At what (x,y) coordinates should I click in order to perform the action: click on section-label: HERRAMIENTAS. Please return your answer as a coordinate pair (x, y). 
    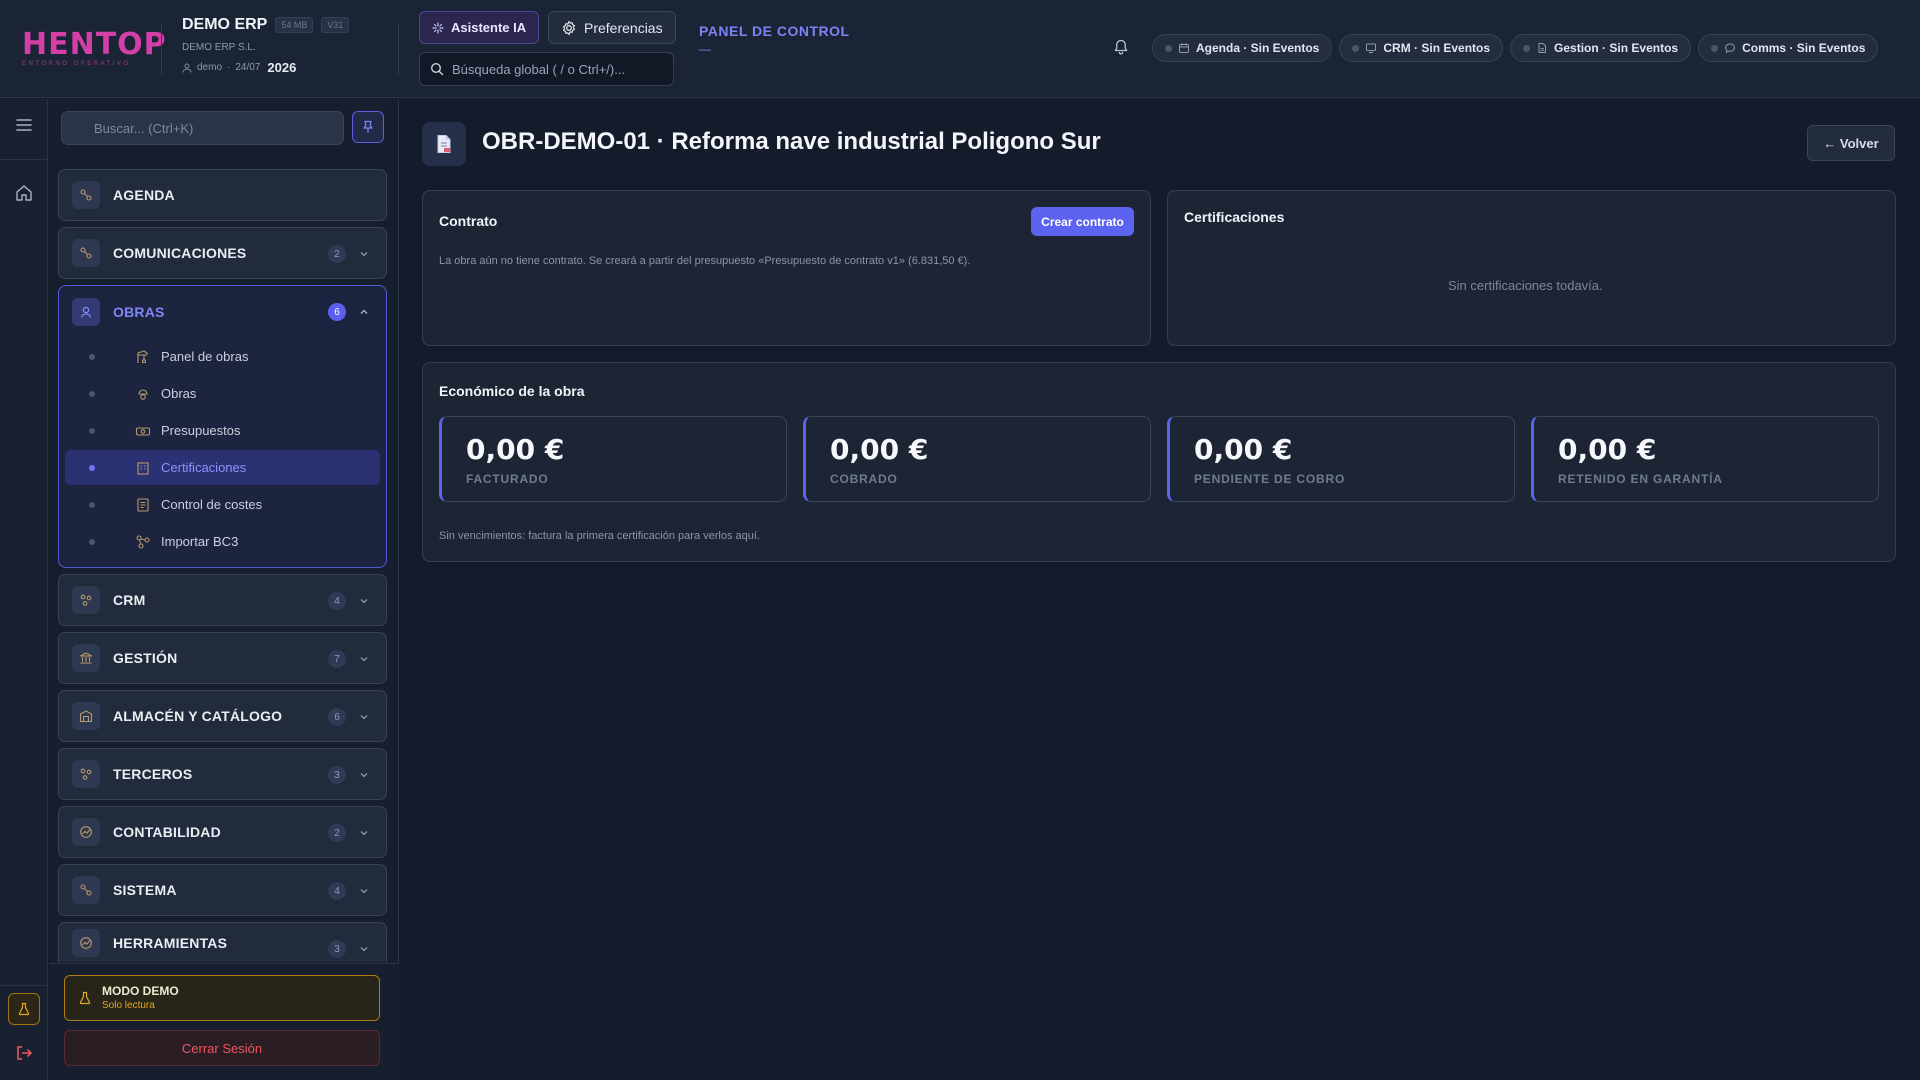
    Looking at the image, I should click on (170, 942).